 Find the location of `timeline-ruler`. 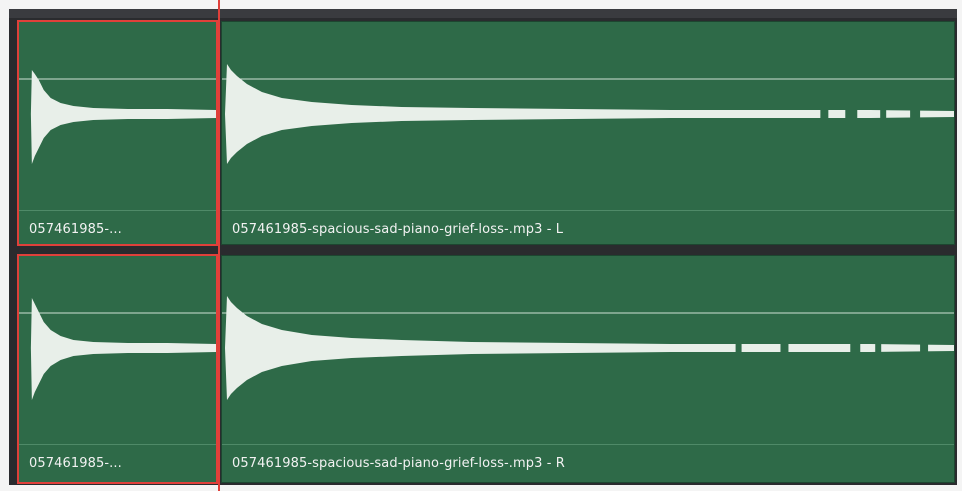

timeline-ruler is located at coordinates (483, 13).